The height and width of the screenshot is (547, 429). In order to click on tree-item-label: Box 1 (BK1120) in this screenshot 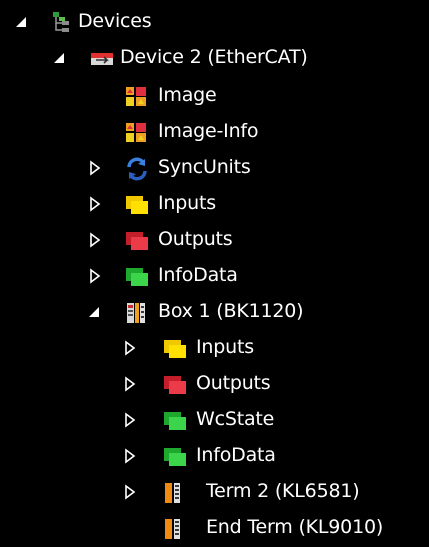, I will do `click(231, 311)`.